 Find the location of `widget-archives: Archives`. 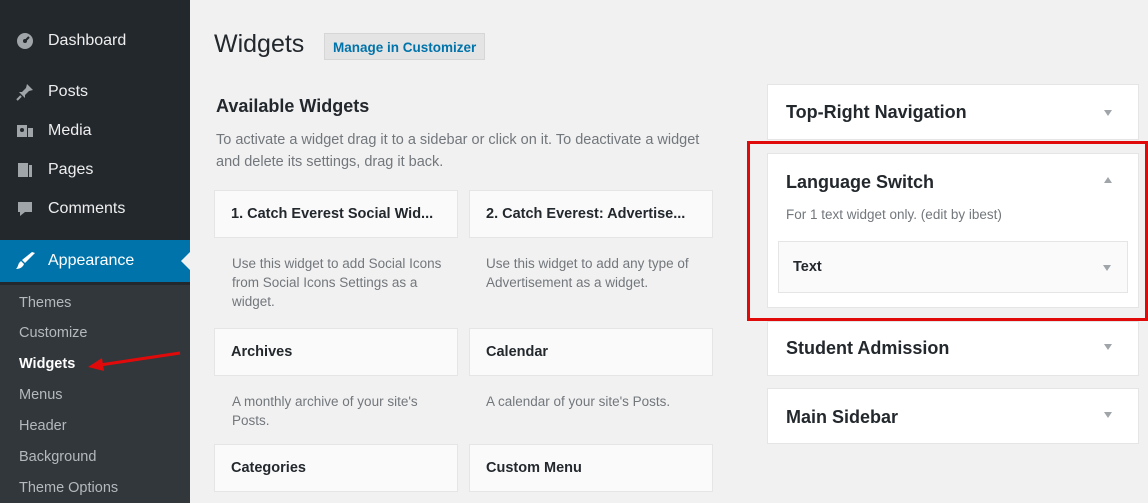

widget-archives: Archives is located at coordinates (336, 352).